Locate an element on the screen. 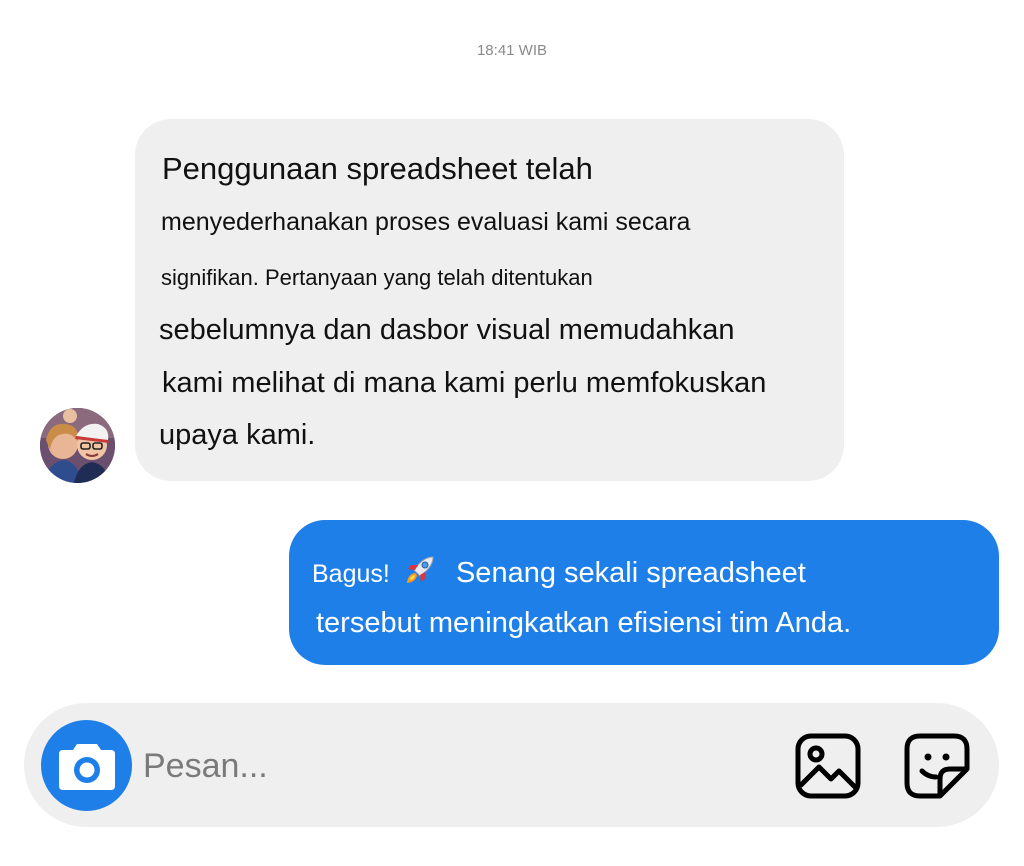 The height and width of the screenshot is (866, 1024). outgoing-line-prefix: Bagus! is located at coordinates (351, 574).